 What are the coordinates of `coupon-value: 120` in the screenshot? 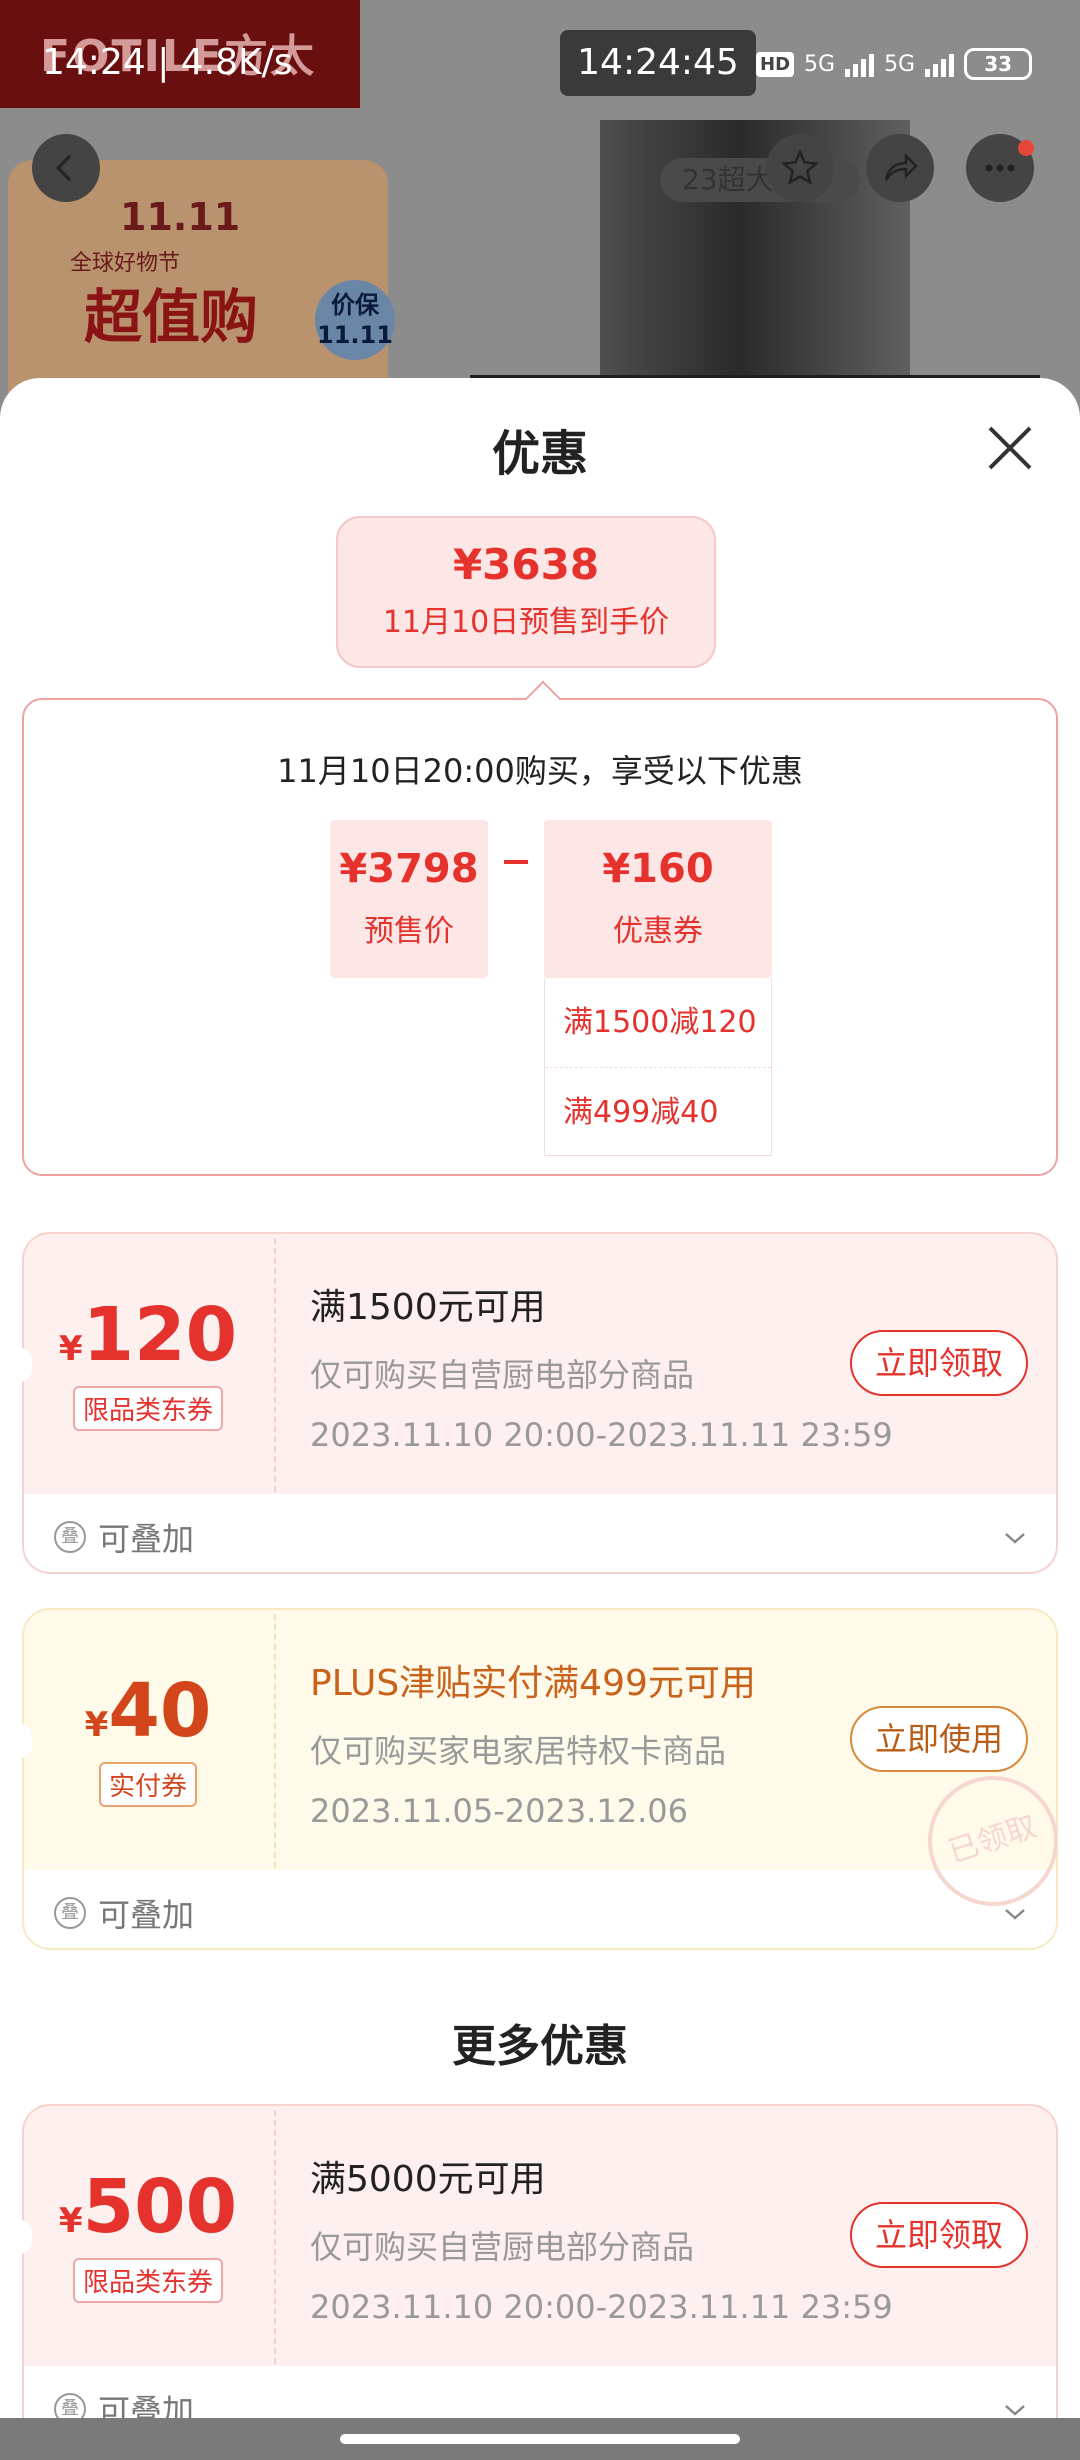 It's located at (160, 1335).